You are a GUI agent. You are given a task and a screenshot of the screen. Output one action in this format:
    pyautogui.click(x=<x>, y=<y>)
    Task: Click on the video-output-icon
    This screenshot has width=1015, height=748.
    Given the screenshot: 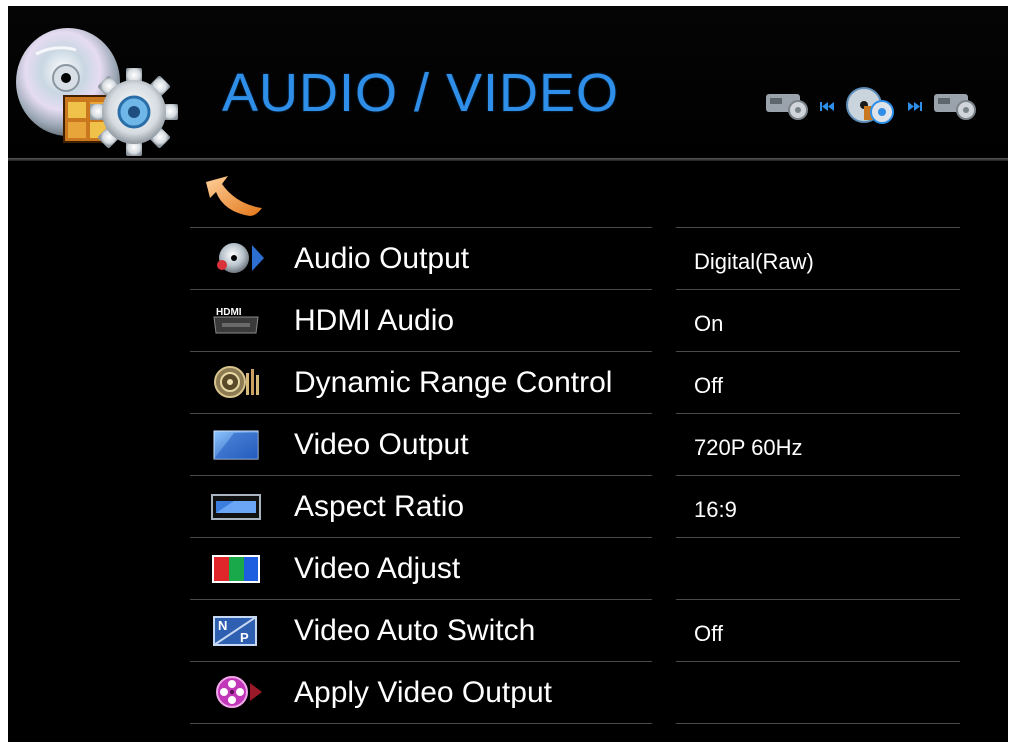 What is the action you would take?
    pyautogui.click(x=236, y=445)
    